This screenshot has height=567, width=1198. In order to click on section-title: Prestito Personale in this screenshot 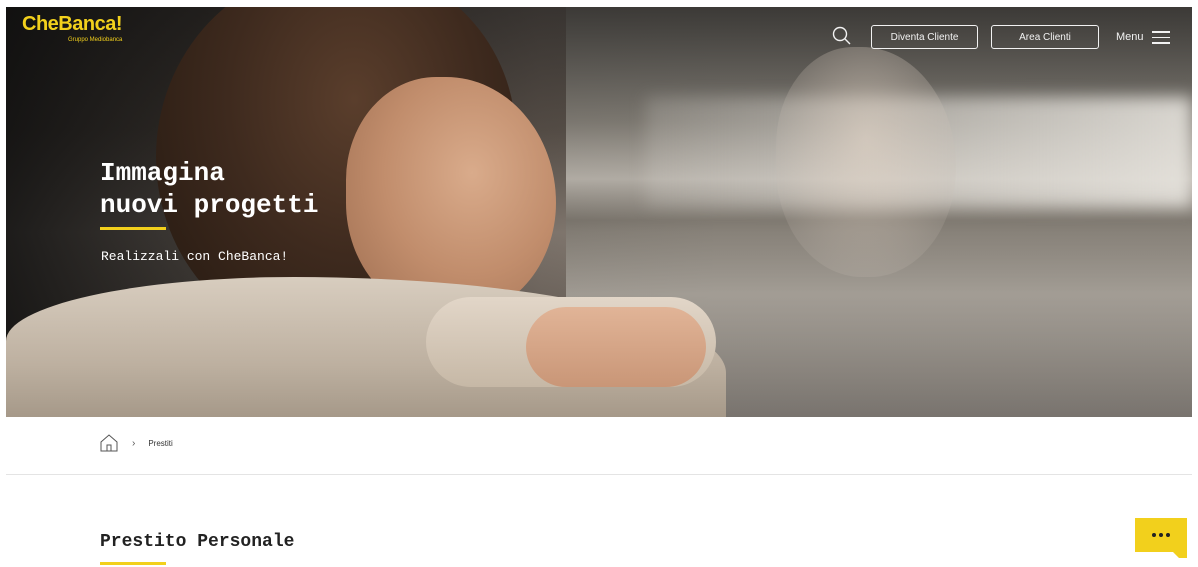, I will do `click(197, 542)`.